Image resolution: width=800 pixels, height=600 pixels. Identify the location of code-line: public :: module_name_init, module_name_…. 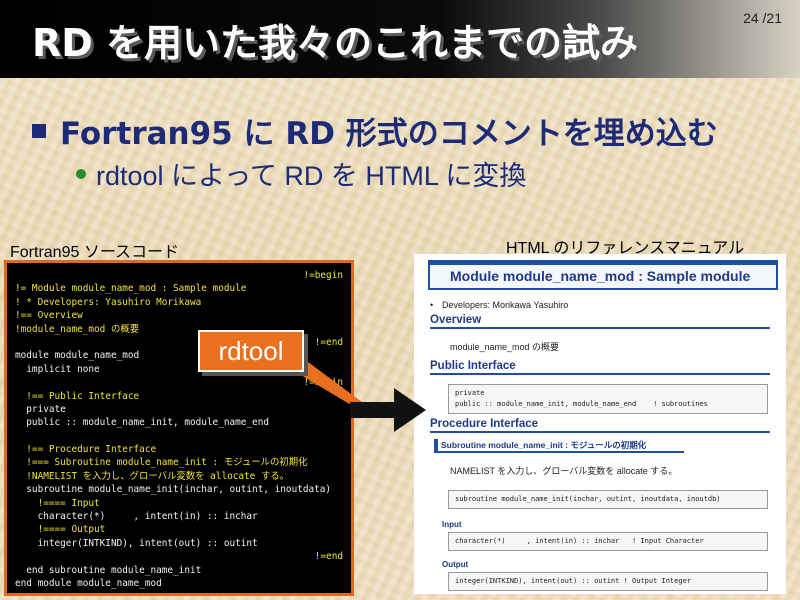
(142, 423).